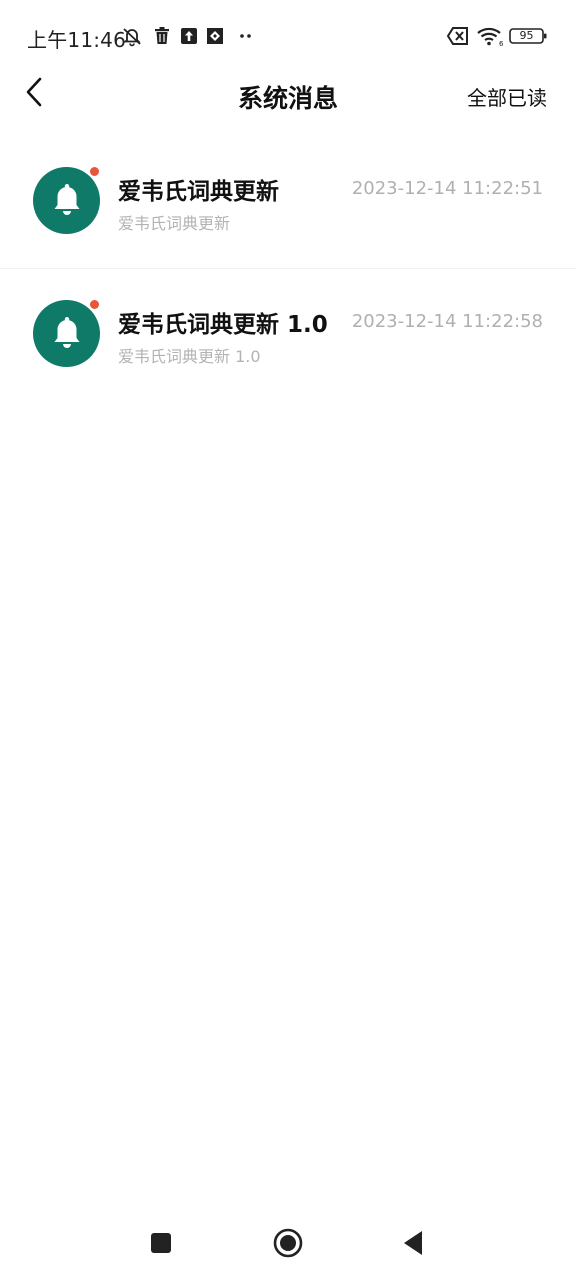  I want to click on square-icon, so click(161, 1245).